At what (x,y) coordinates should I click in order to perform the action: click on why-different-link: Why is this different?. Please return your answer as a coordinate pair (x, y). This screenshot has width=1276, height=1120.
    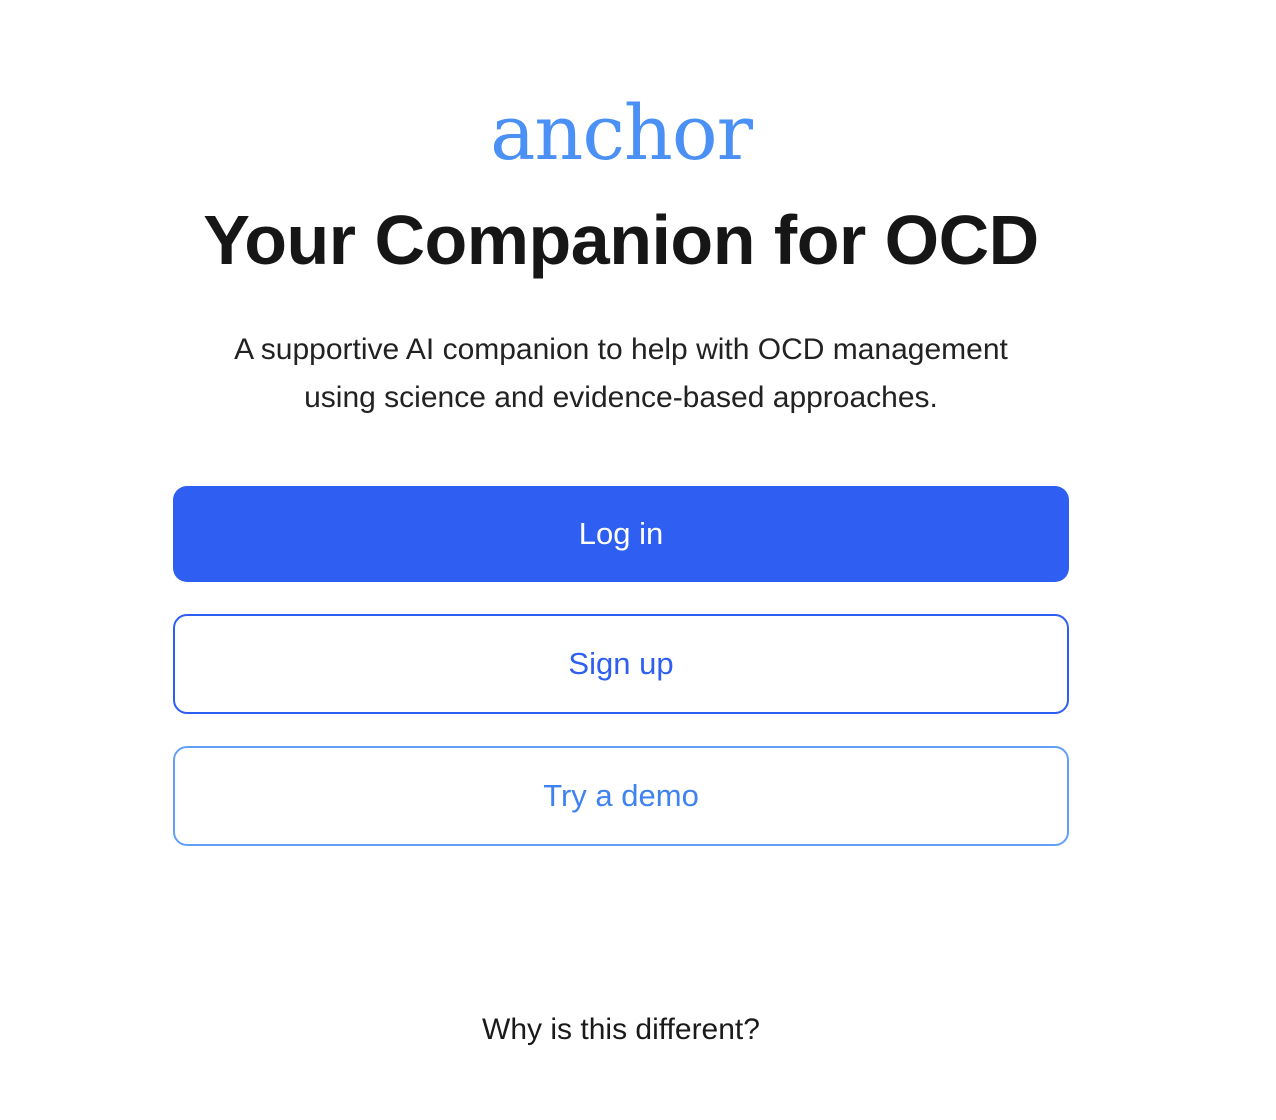
    Looking at the image, I should click on (621, 1030).